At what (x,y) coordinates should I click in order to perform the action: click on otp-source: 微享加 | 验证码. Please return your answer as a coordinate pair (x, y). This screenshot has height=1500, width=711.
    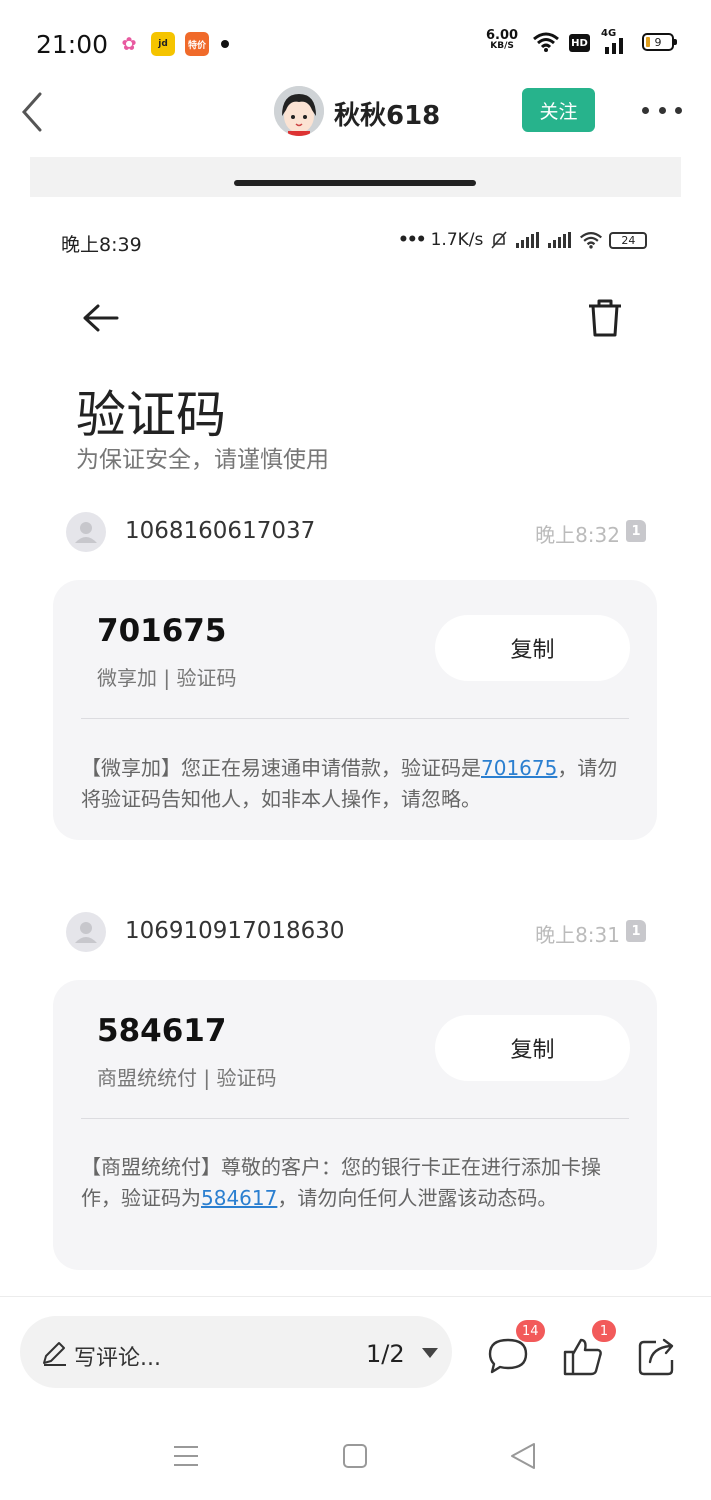
    Looking at the image, I should click on (167, 678).